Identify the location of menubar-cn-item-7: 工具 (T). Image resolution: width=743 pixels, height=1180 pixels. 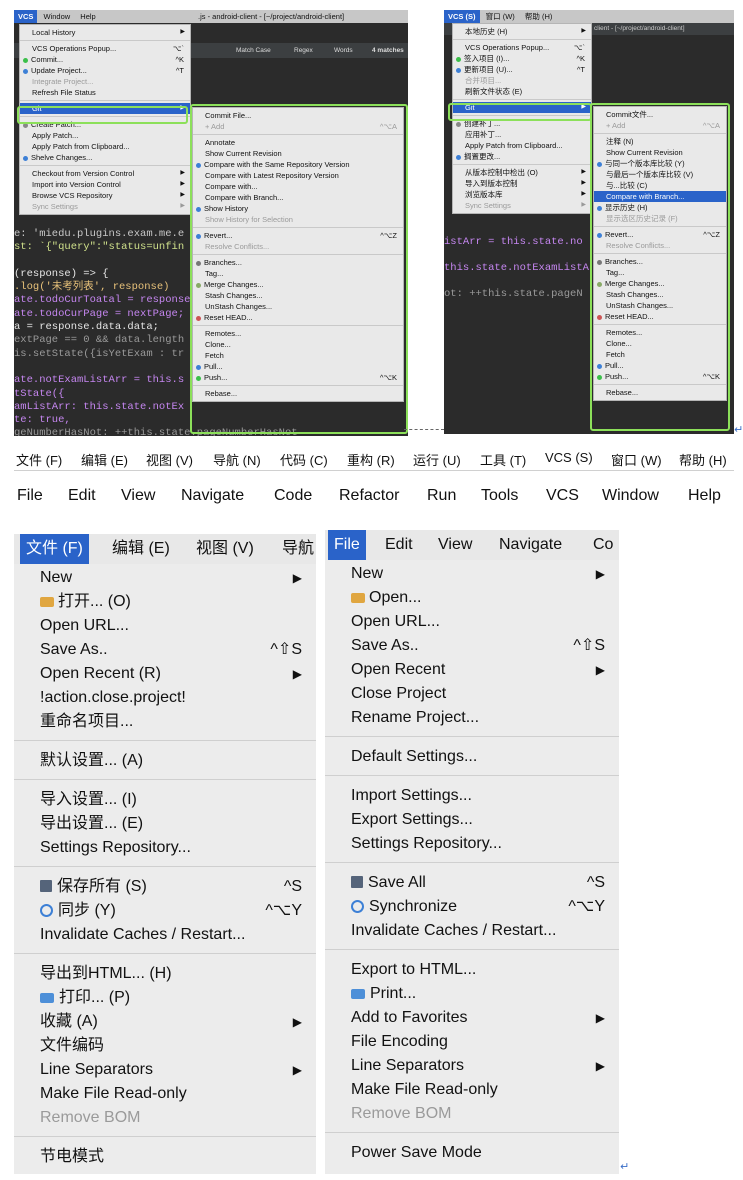
(503, 459).